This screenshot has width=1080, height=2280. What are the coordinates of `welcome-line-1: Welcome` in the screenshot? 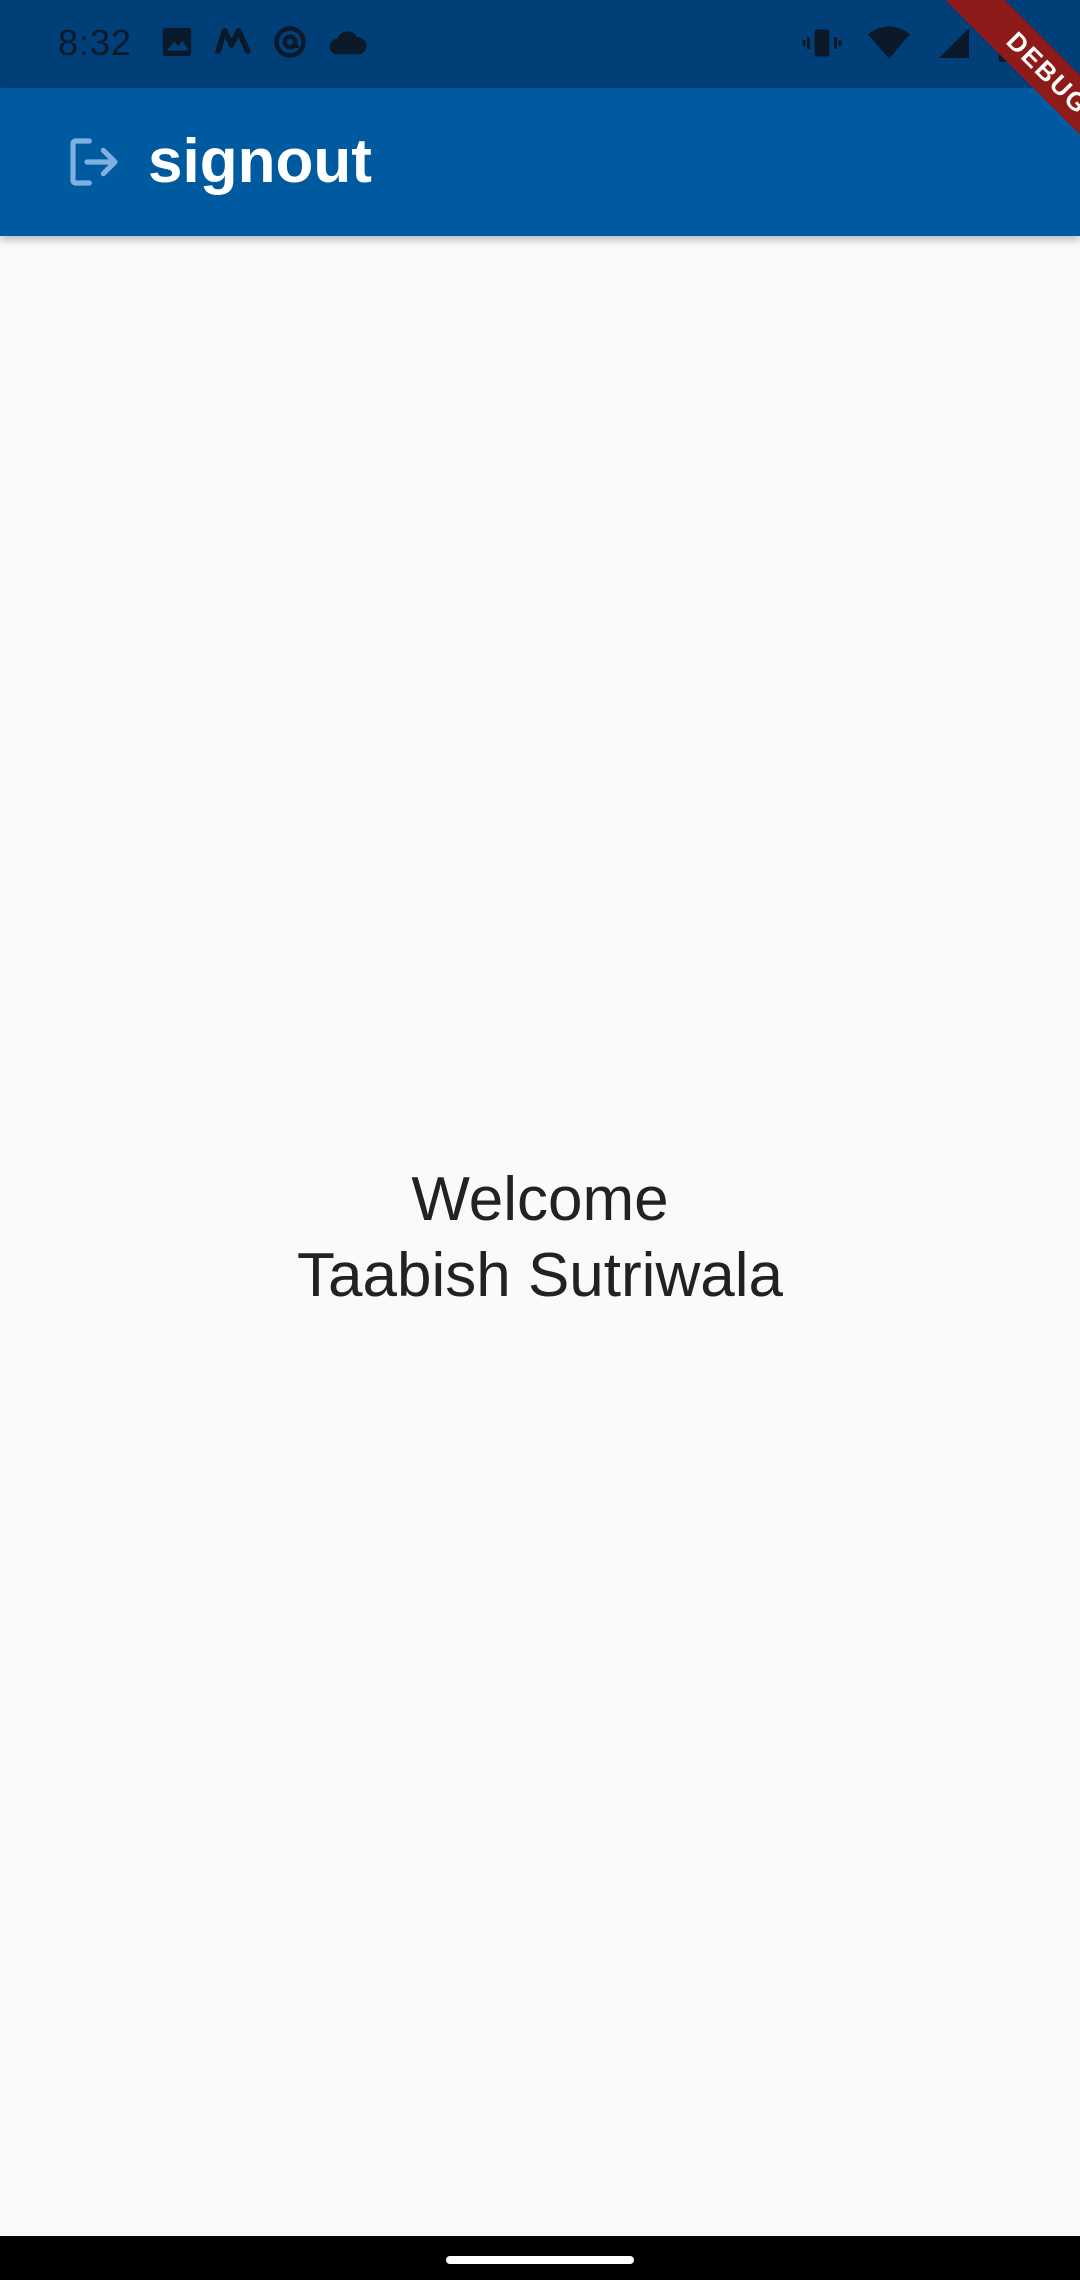 It's located at (540, 1199).